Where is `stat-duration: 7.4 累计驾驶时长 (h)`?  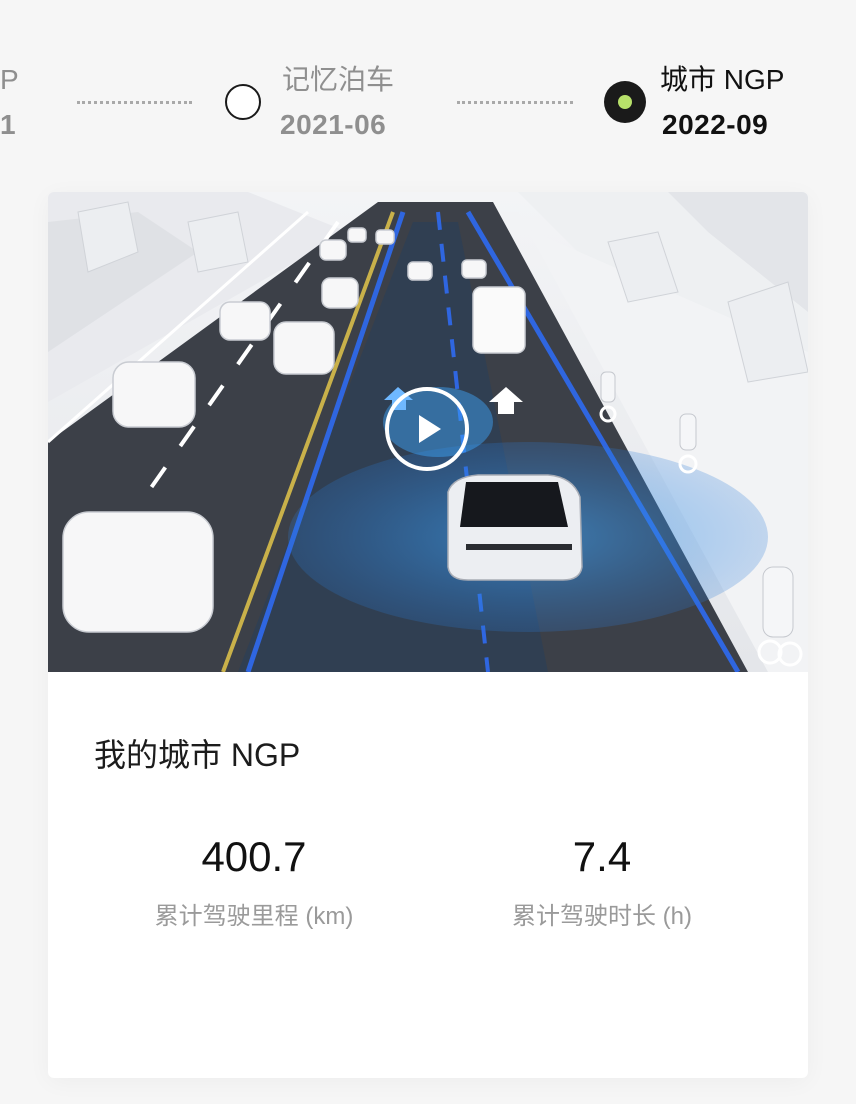 stat-duration: 7.4 累计驾驶时长 (h) is located at coordinates (602, 882).